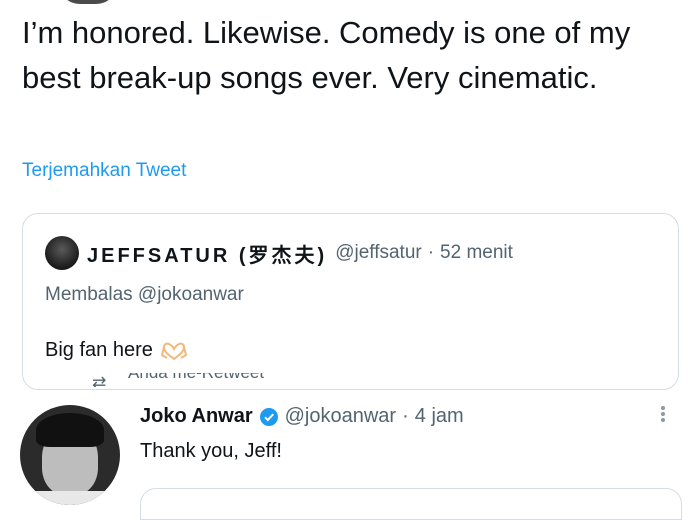 The width and height of the screenshot is (700, 520). What do you see at coordinates (144, 294) in the screenshot?
I see `replying-to-text: Membalas @jokoanwar` at bounding box center [144, 294].